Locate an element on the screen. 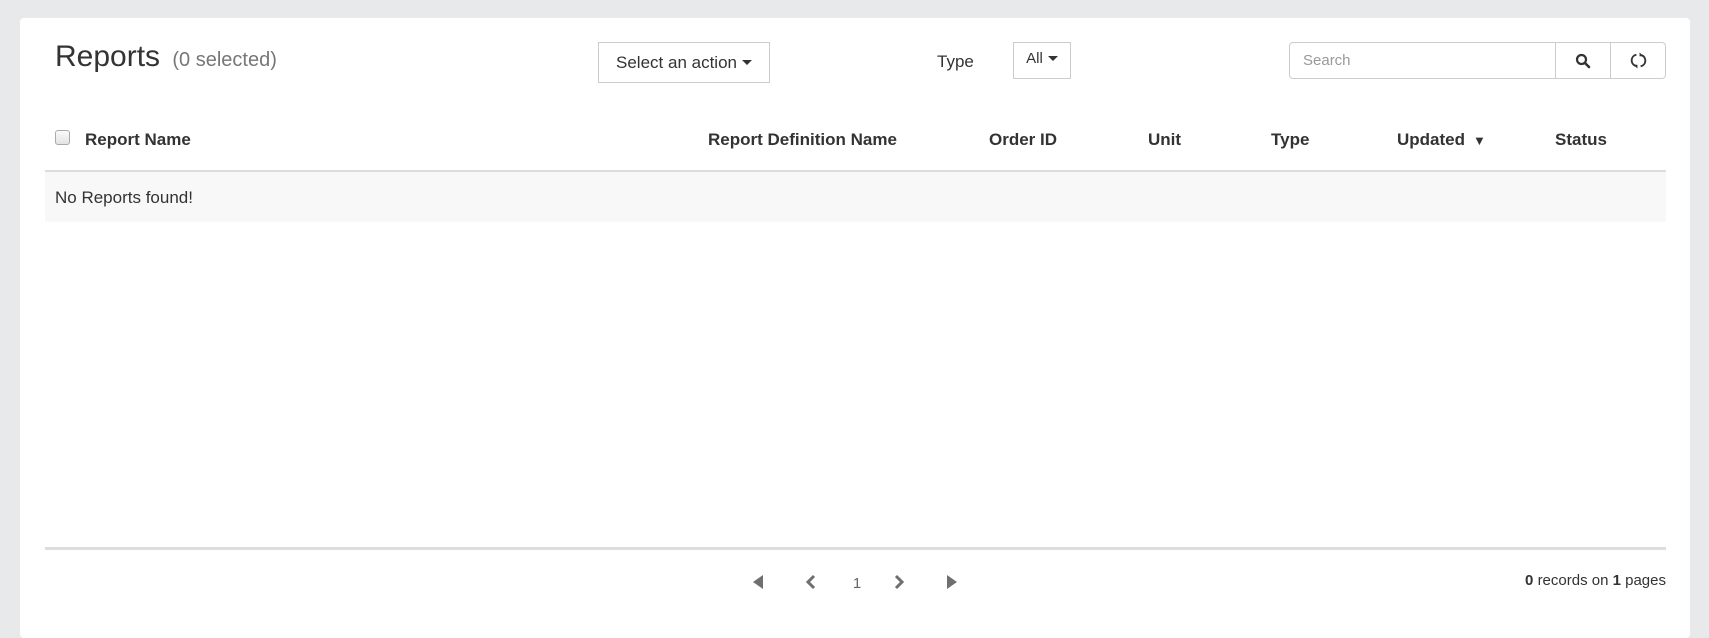  records-text: records on is located at coordinates (1573, 580).